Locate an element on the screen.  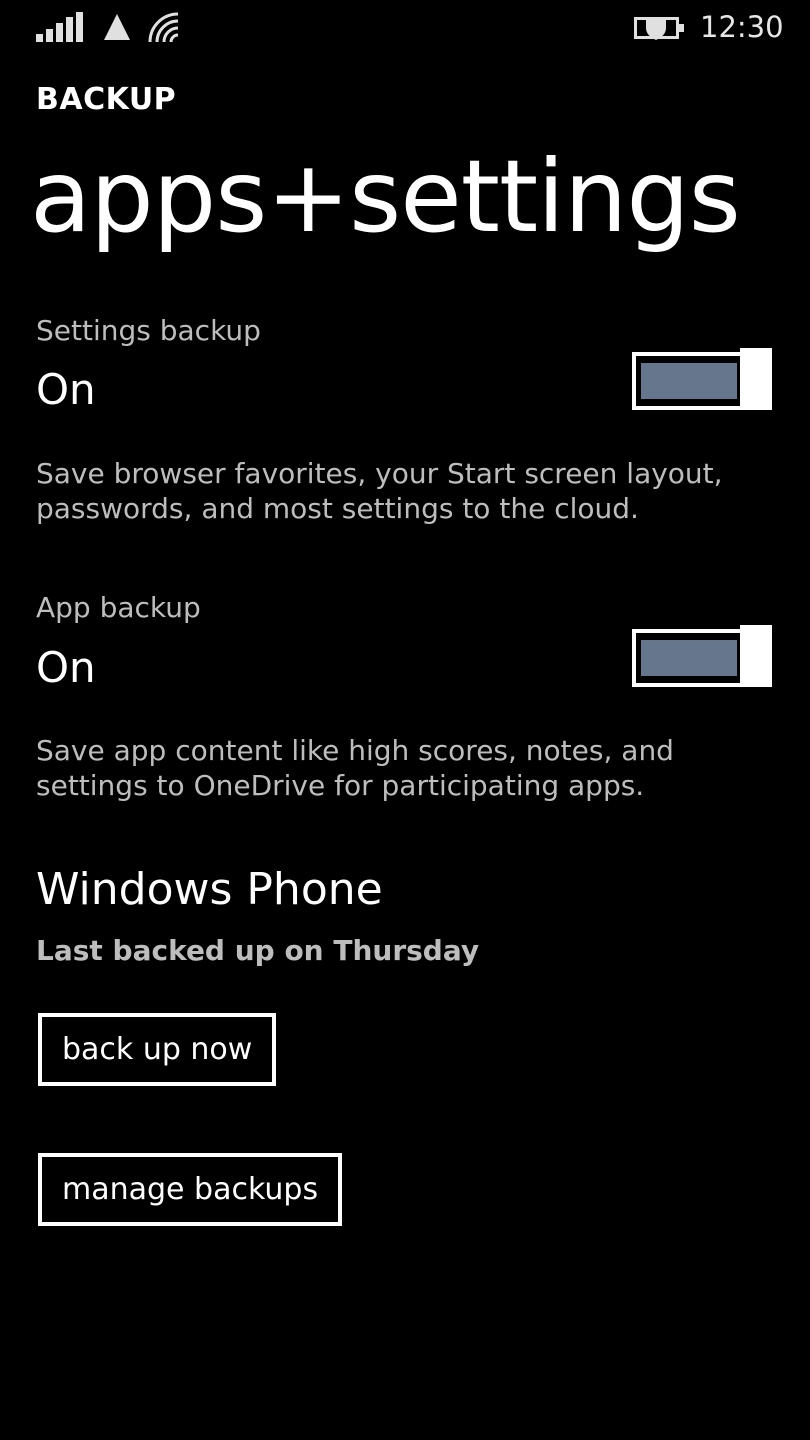
signal-strength-icon is located at coordinates (59, 27).